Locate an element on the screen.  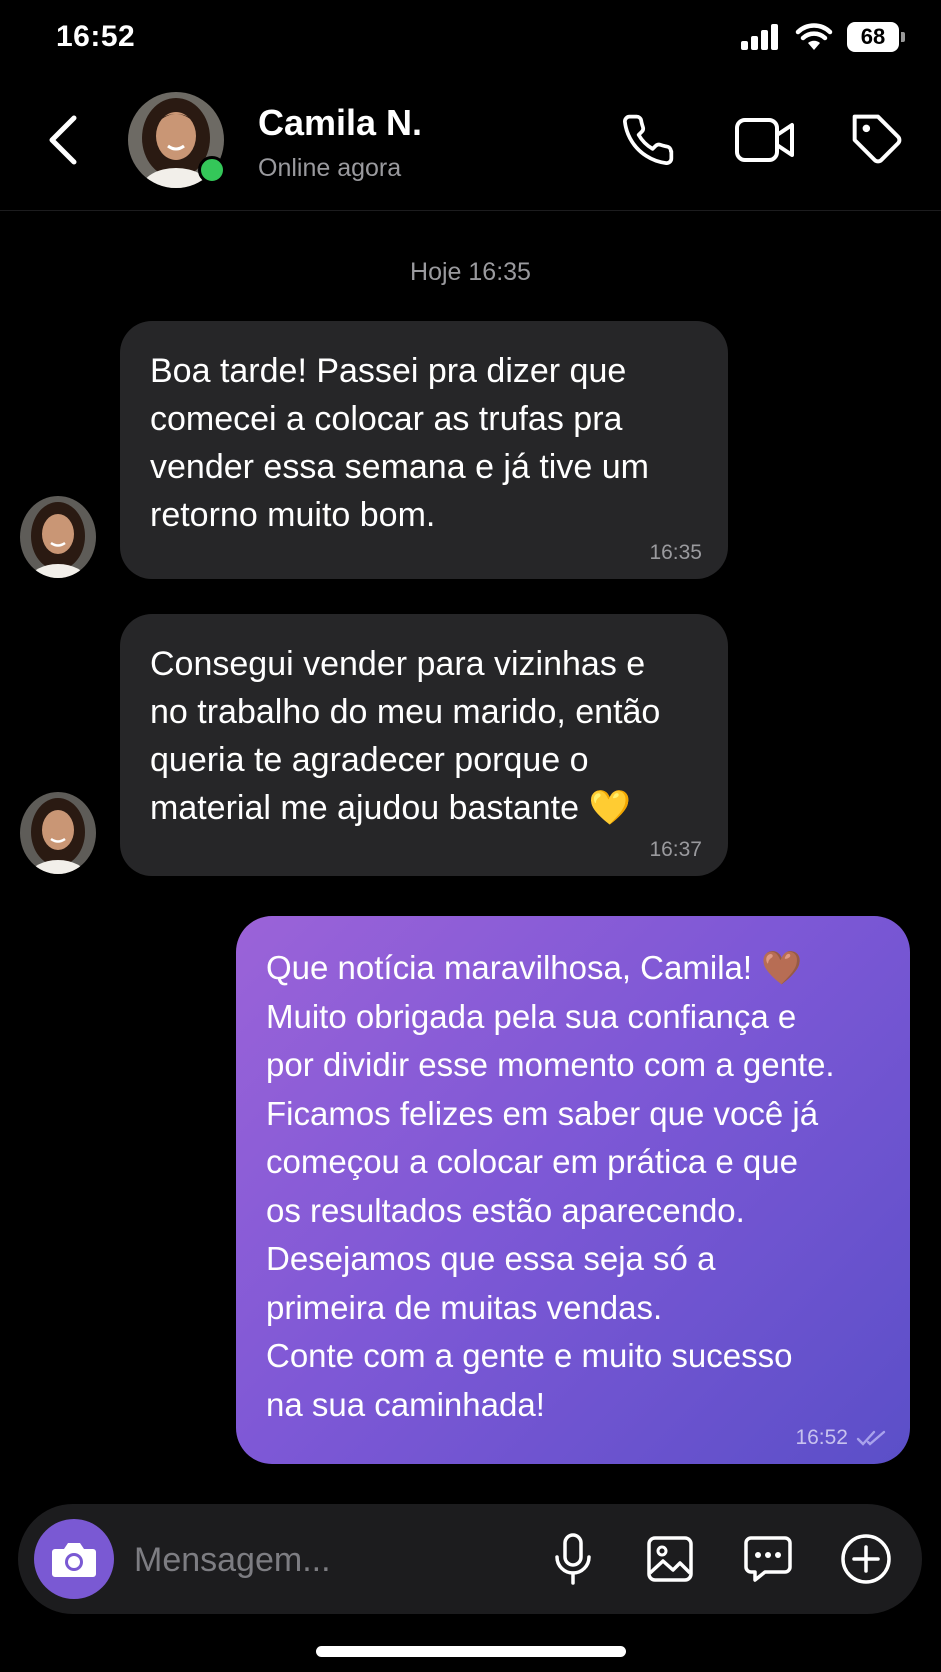
online-indicator is located at coordinates (212, 170).